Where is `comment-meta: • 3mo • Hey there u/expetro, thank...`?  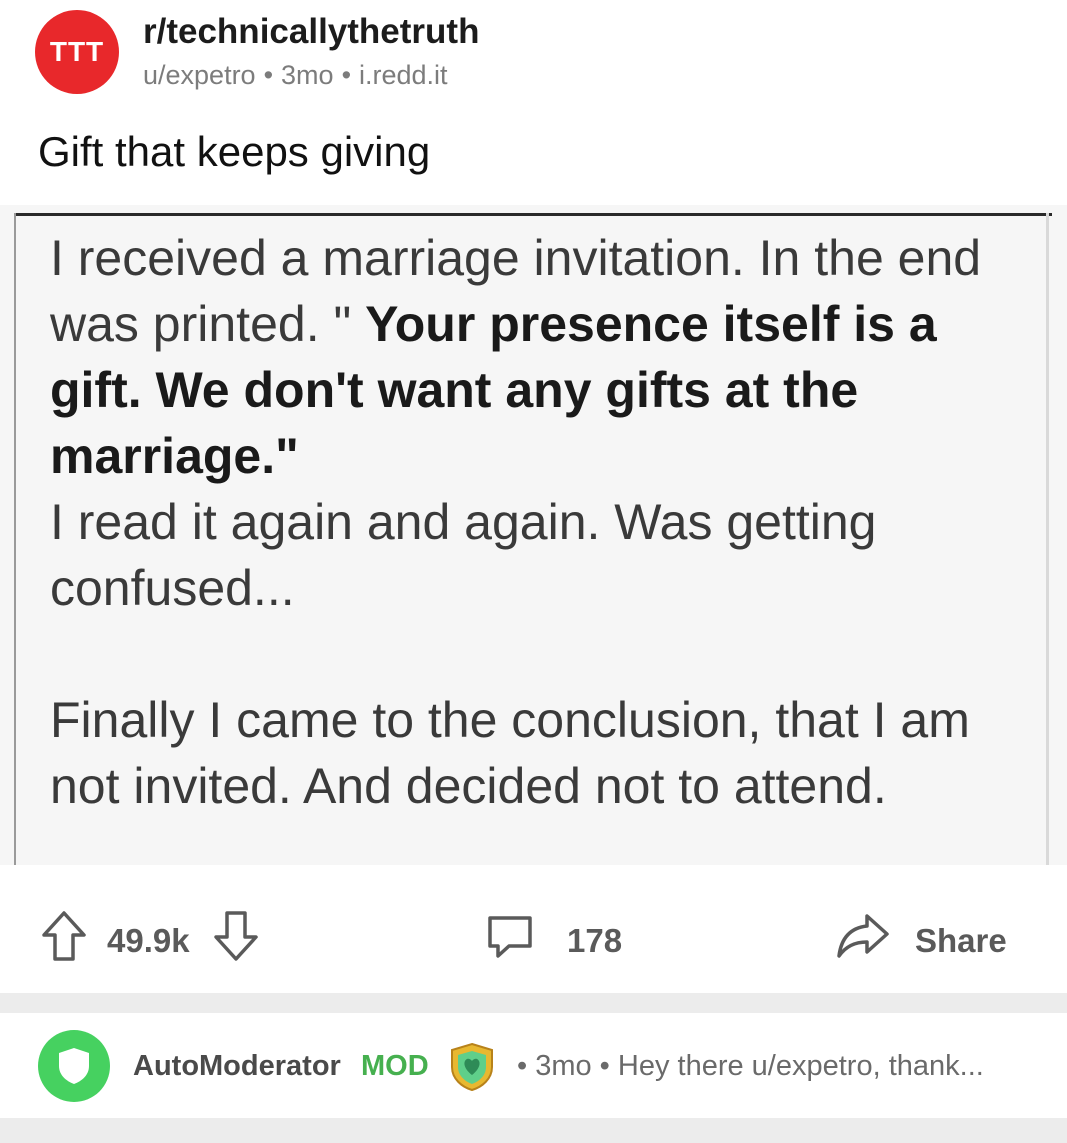 comment-meta: • 3mo • Hey there u/expetro, thank... is located at coordinates (750, 1066).